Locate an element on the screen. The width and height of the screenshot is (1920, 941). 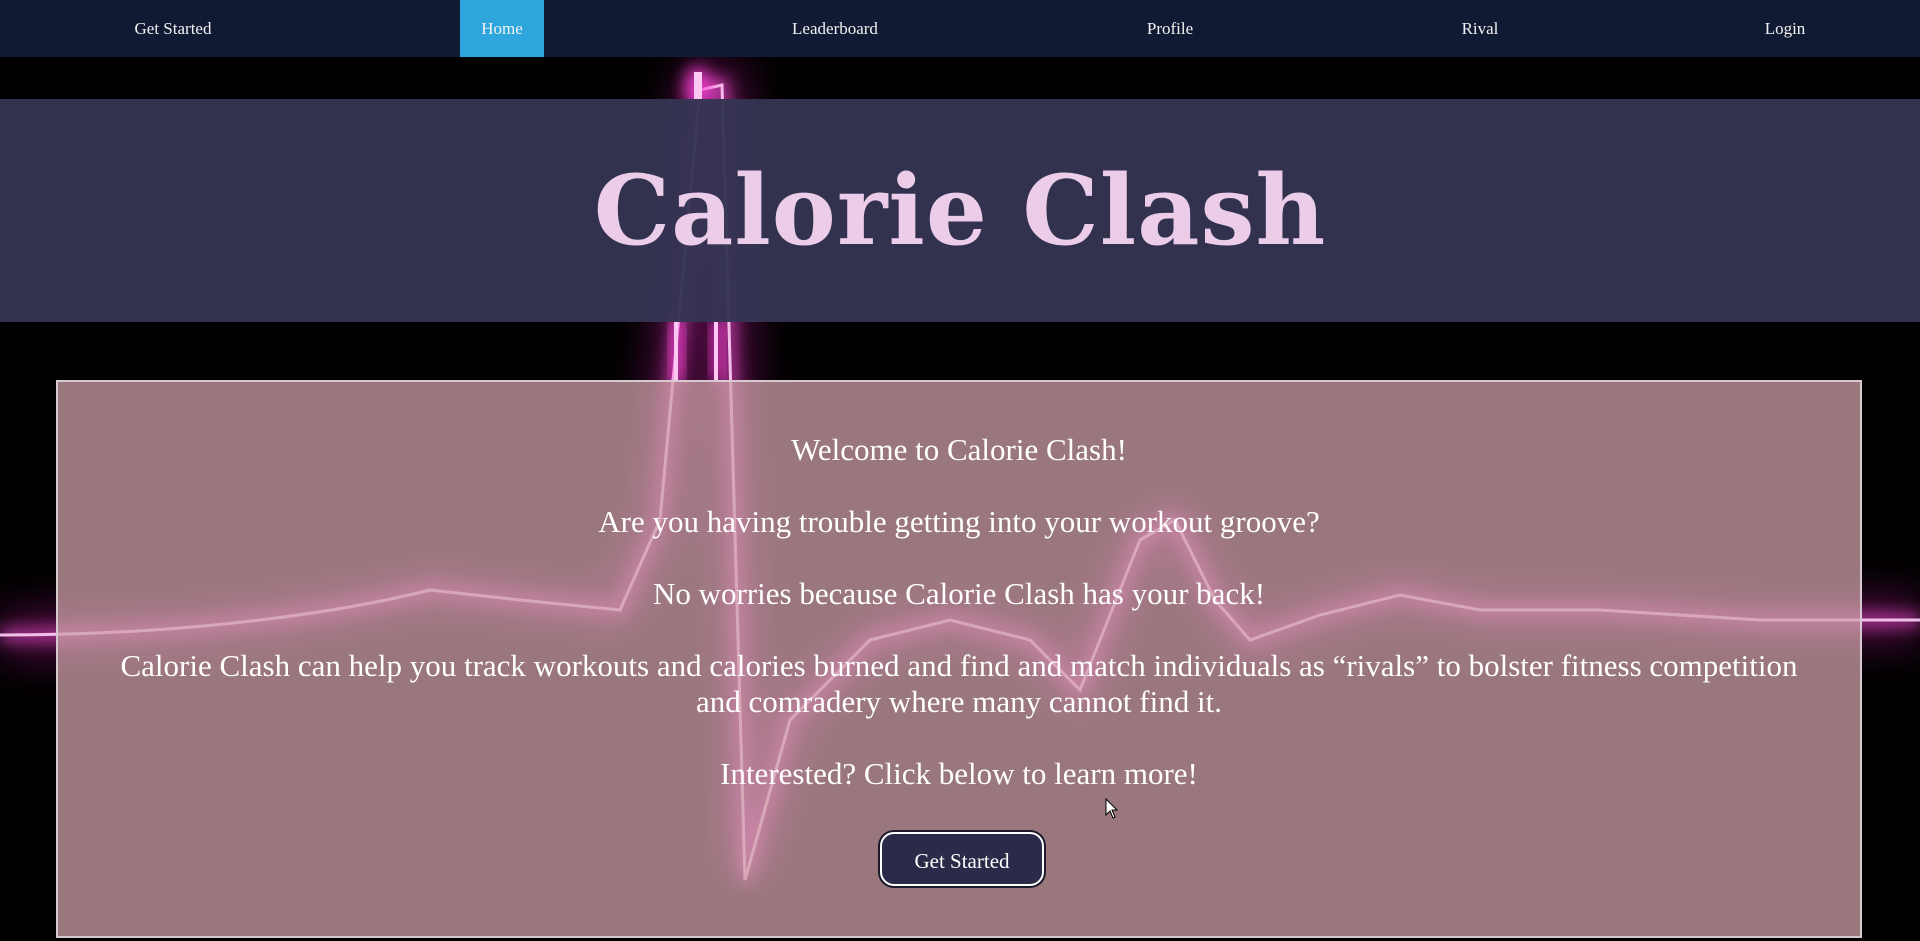
nav-home: Home is located at coordinates (502, 28).